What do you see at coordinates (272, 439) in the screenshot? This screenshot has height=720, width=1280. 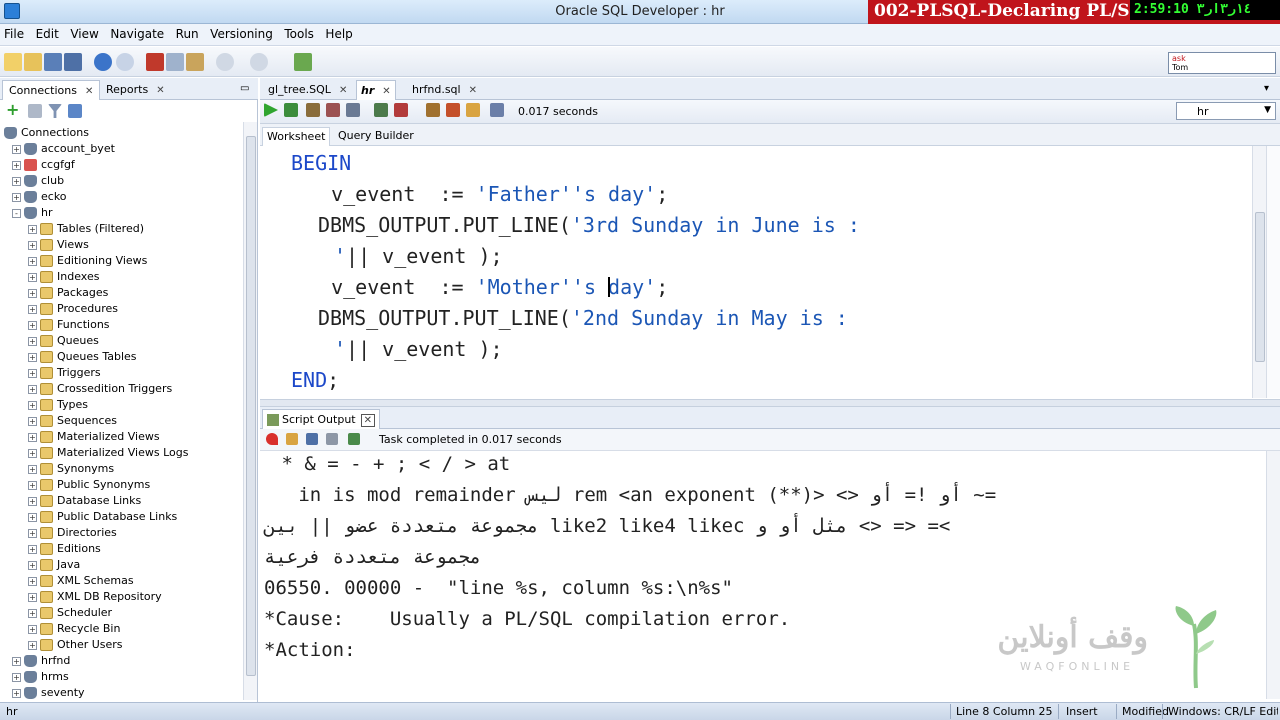 I see `pin-icon` at bounding box center [272, 439].